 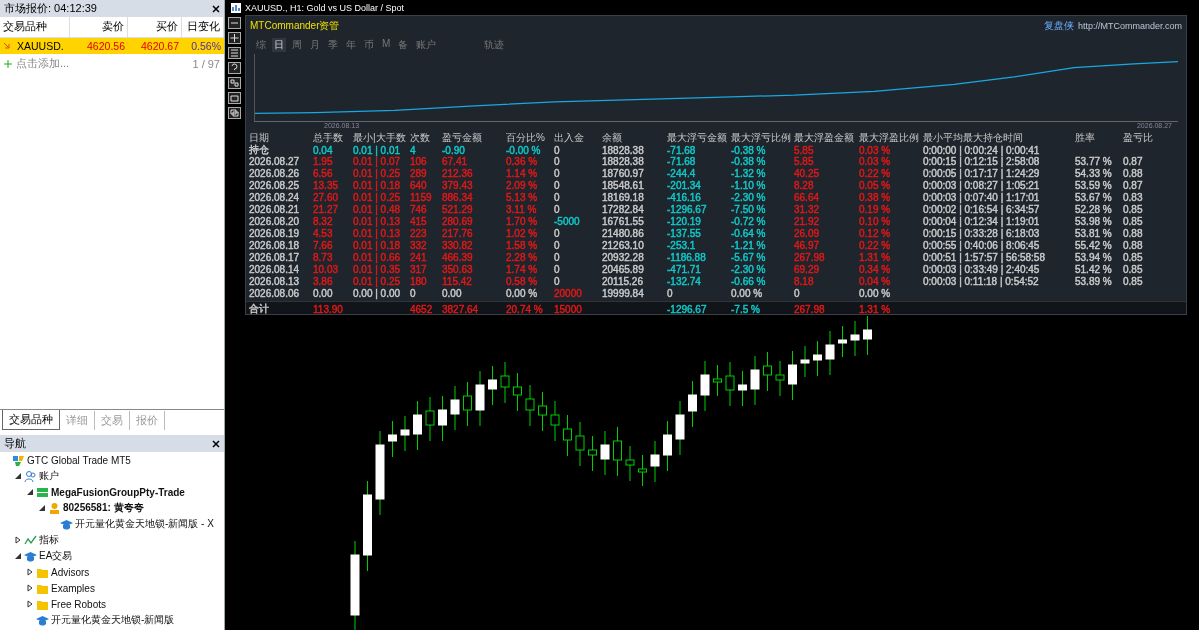 What do you see at coordinates (103, 508) in the screenshot?
I see `tree-item: 80256581: 黄夸夸` at bounding box center [103, 508].